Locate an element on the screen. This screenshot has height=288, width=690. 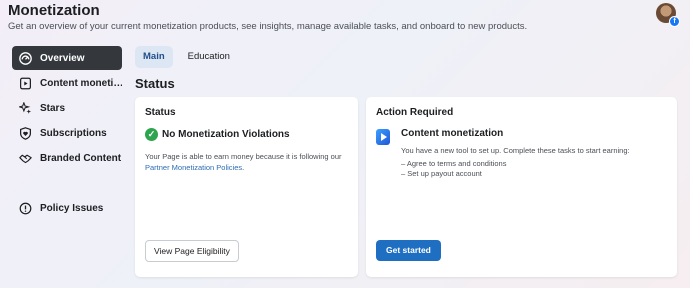
sidebar-item-label: Overview is located at coordinates (62, 58).